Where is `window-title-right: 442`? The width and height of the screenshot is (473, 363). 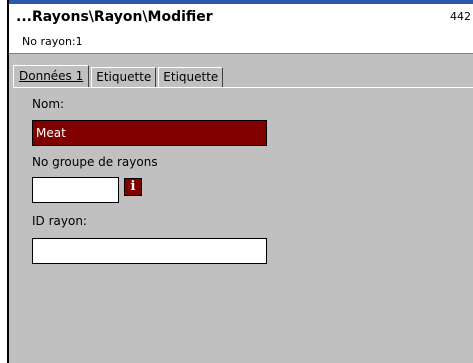 window-title-right: 442 is located at coordinates (460, 16).